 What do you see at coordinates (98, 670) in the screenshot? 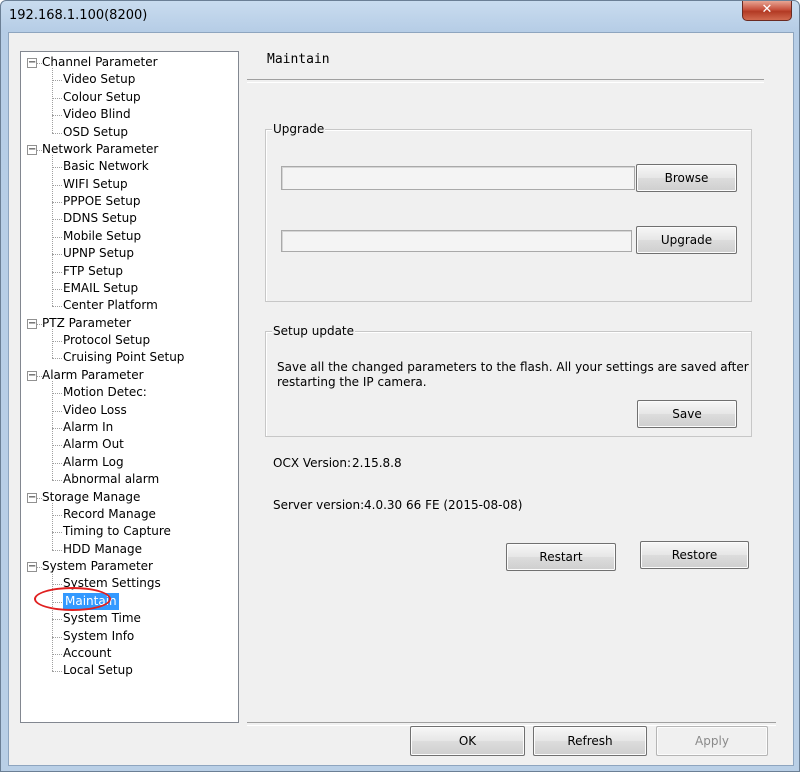
I see `tree-item: Local Setup` at bounding box center [98, 670].